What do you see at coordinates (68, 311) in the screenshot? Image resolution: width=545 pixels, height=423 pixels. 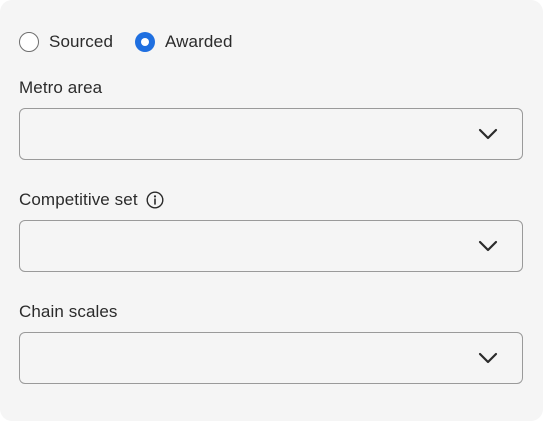 I see `chain-scales-label-text: Chain scales` at bounding box center [68, 311].